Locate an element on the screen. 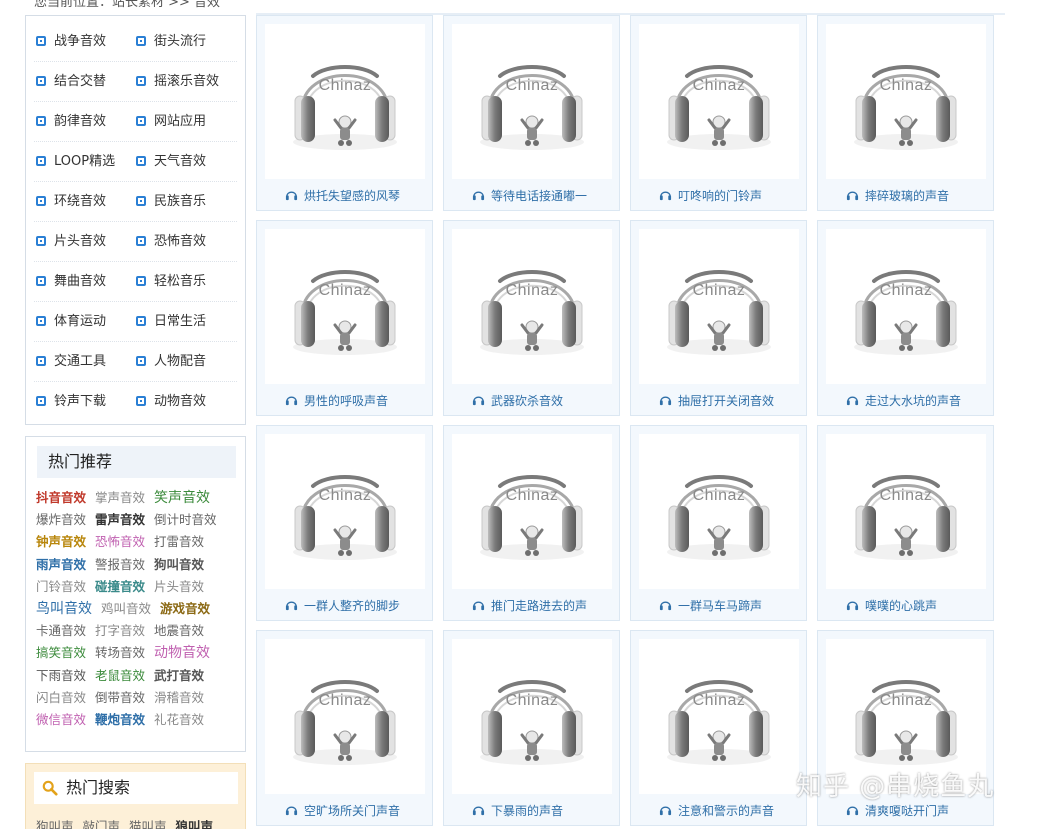  hot-tag-link: 地震音效 is located at coordinates (179, 631).